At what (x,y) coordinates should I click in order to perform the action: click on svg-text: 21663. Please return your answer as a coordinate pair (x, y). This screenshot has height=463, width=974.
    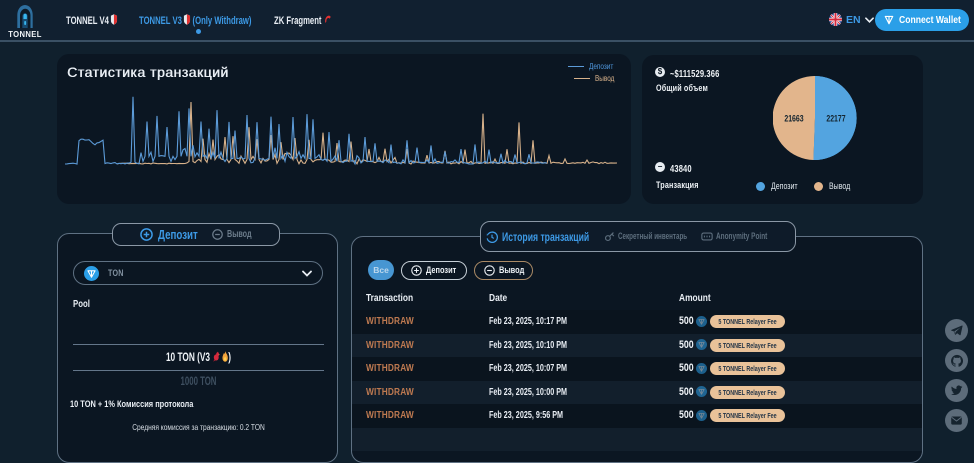
    Looking at the image, I should click on (793, 118).